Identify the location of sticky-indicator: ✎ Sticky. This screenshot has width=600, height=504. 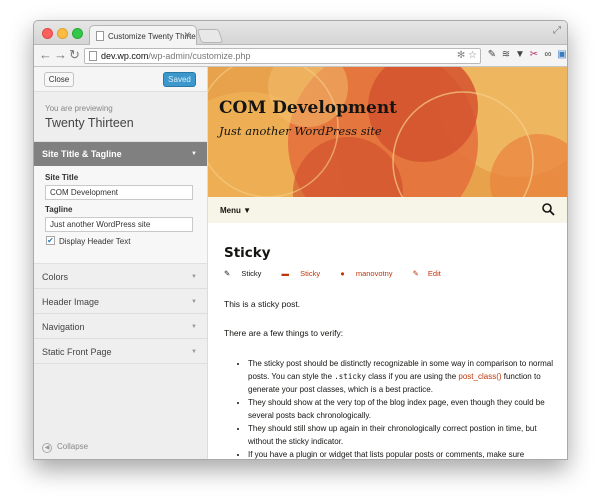
(247, 273).